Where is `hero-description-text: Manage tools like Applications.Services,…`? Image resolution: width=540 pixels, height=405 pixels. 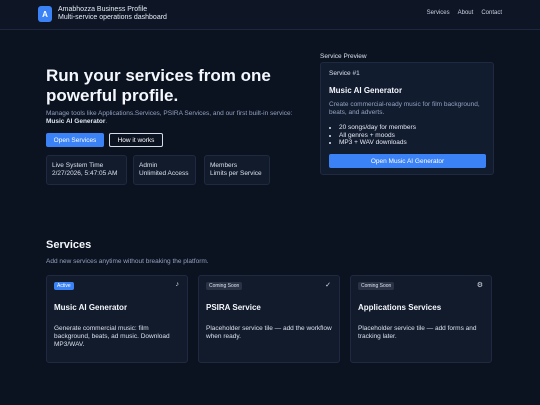
hero-description-text: Manage tools like Applications.Services,… is located at coordinates (169, 113).